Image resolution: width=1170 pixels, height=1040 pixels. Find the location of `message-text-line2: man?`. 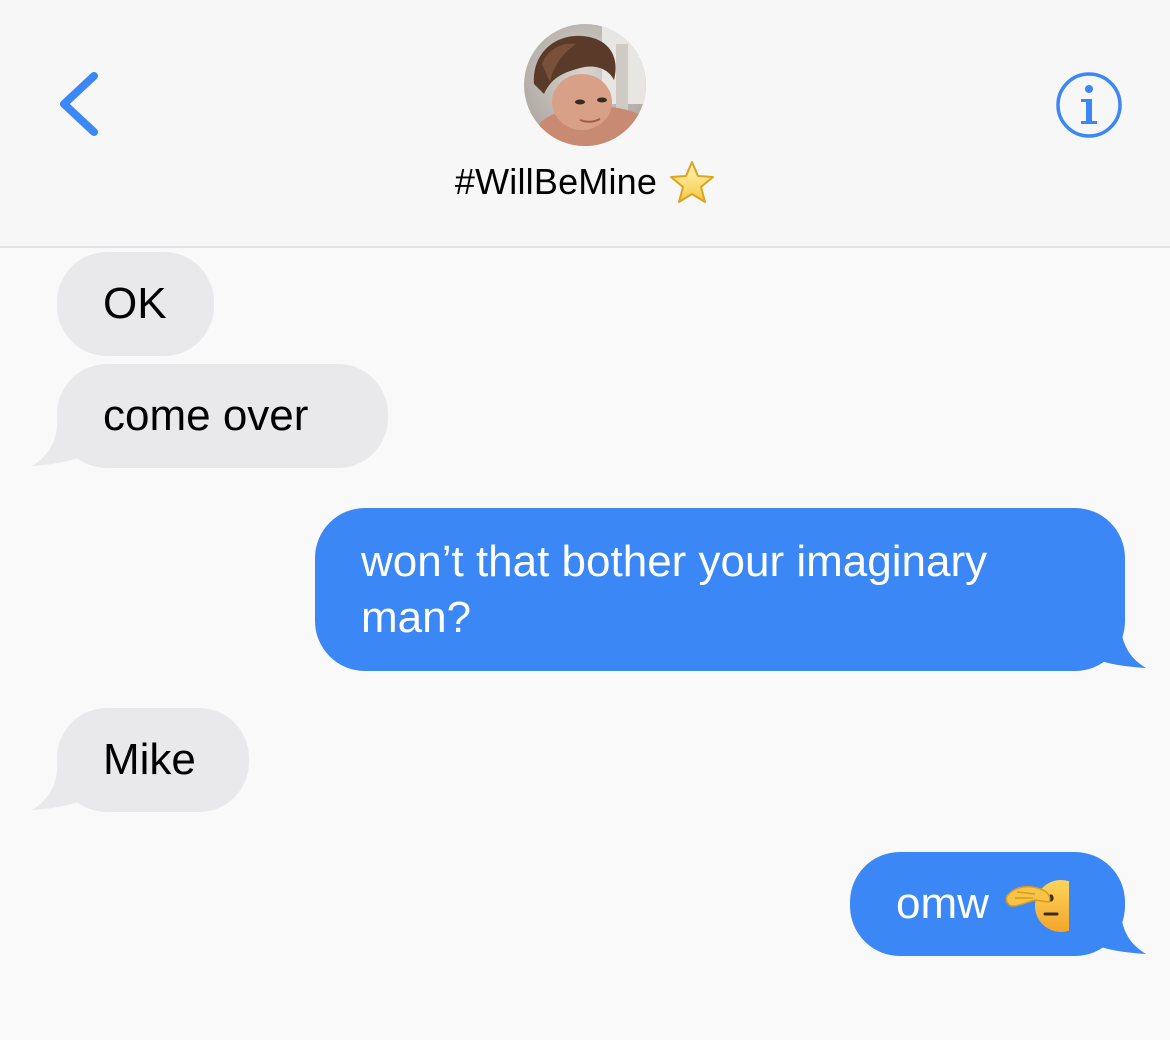

message-text-line2: man? is located at coordinates (416, 617).